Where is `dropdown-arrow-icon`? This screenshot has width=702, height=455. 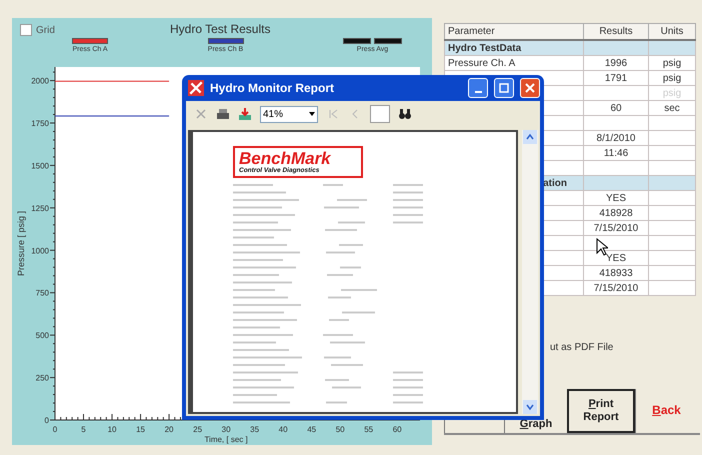 dropdown-arrow-icon is located at coordinates (312, 114).